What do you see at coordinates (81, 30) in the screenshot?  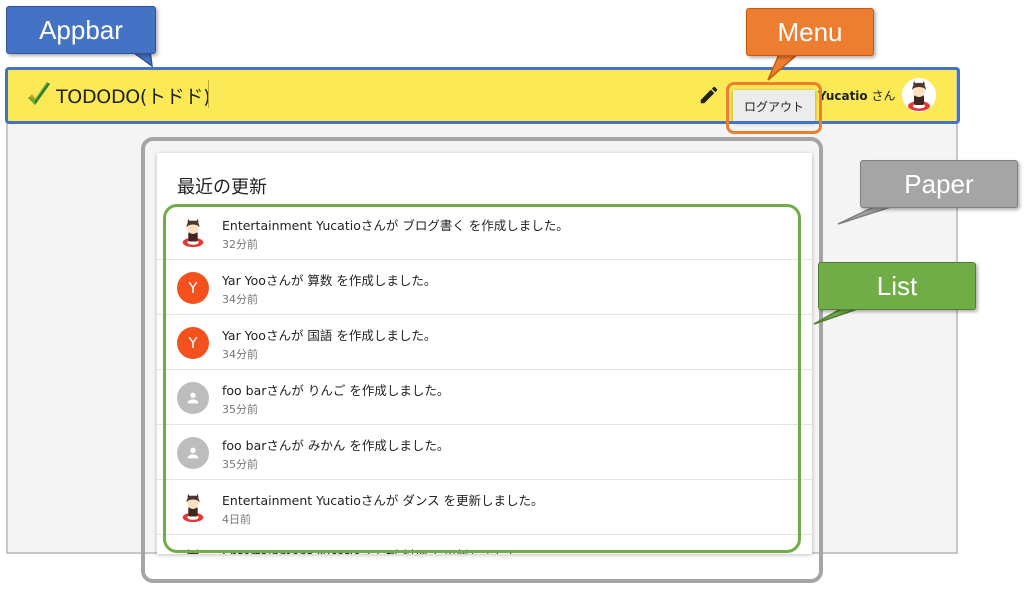 I see `appbar-annotation-label: Appbar` at bounding box center [81, 30].